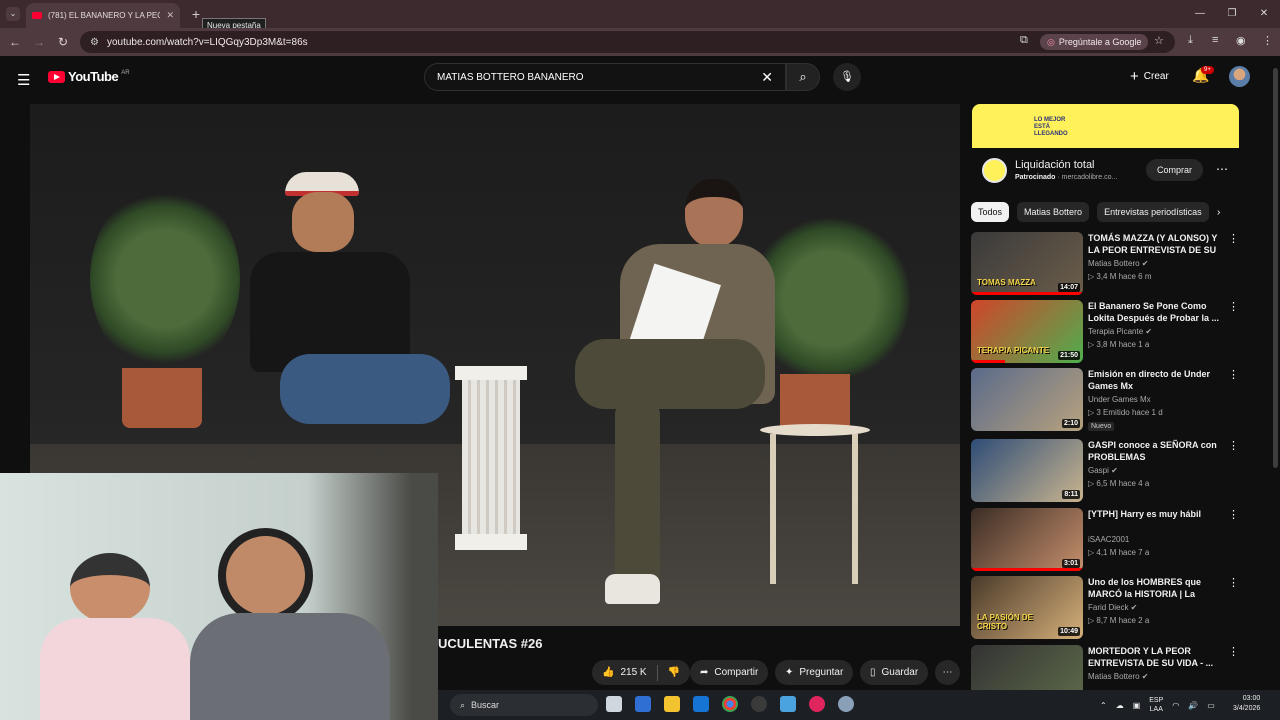 The image size is (1280, 720). I want to click on video-title: Emisión en directo de Under Games Mx, so click(1155, 380).